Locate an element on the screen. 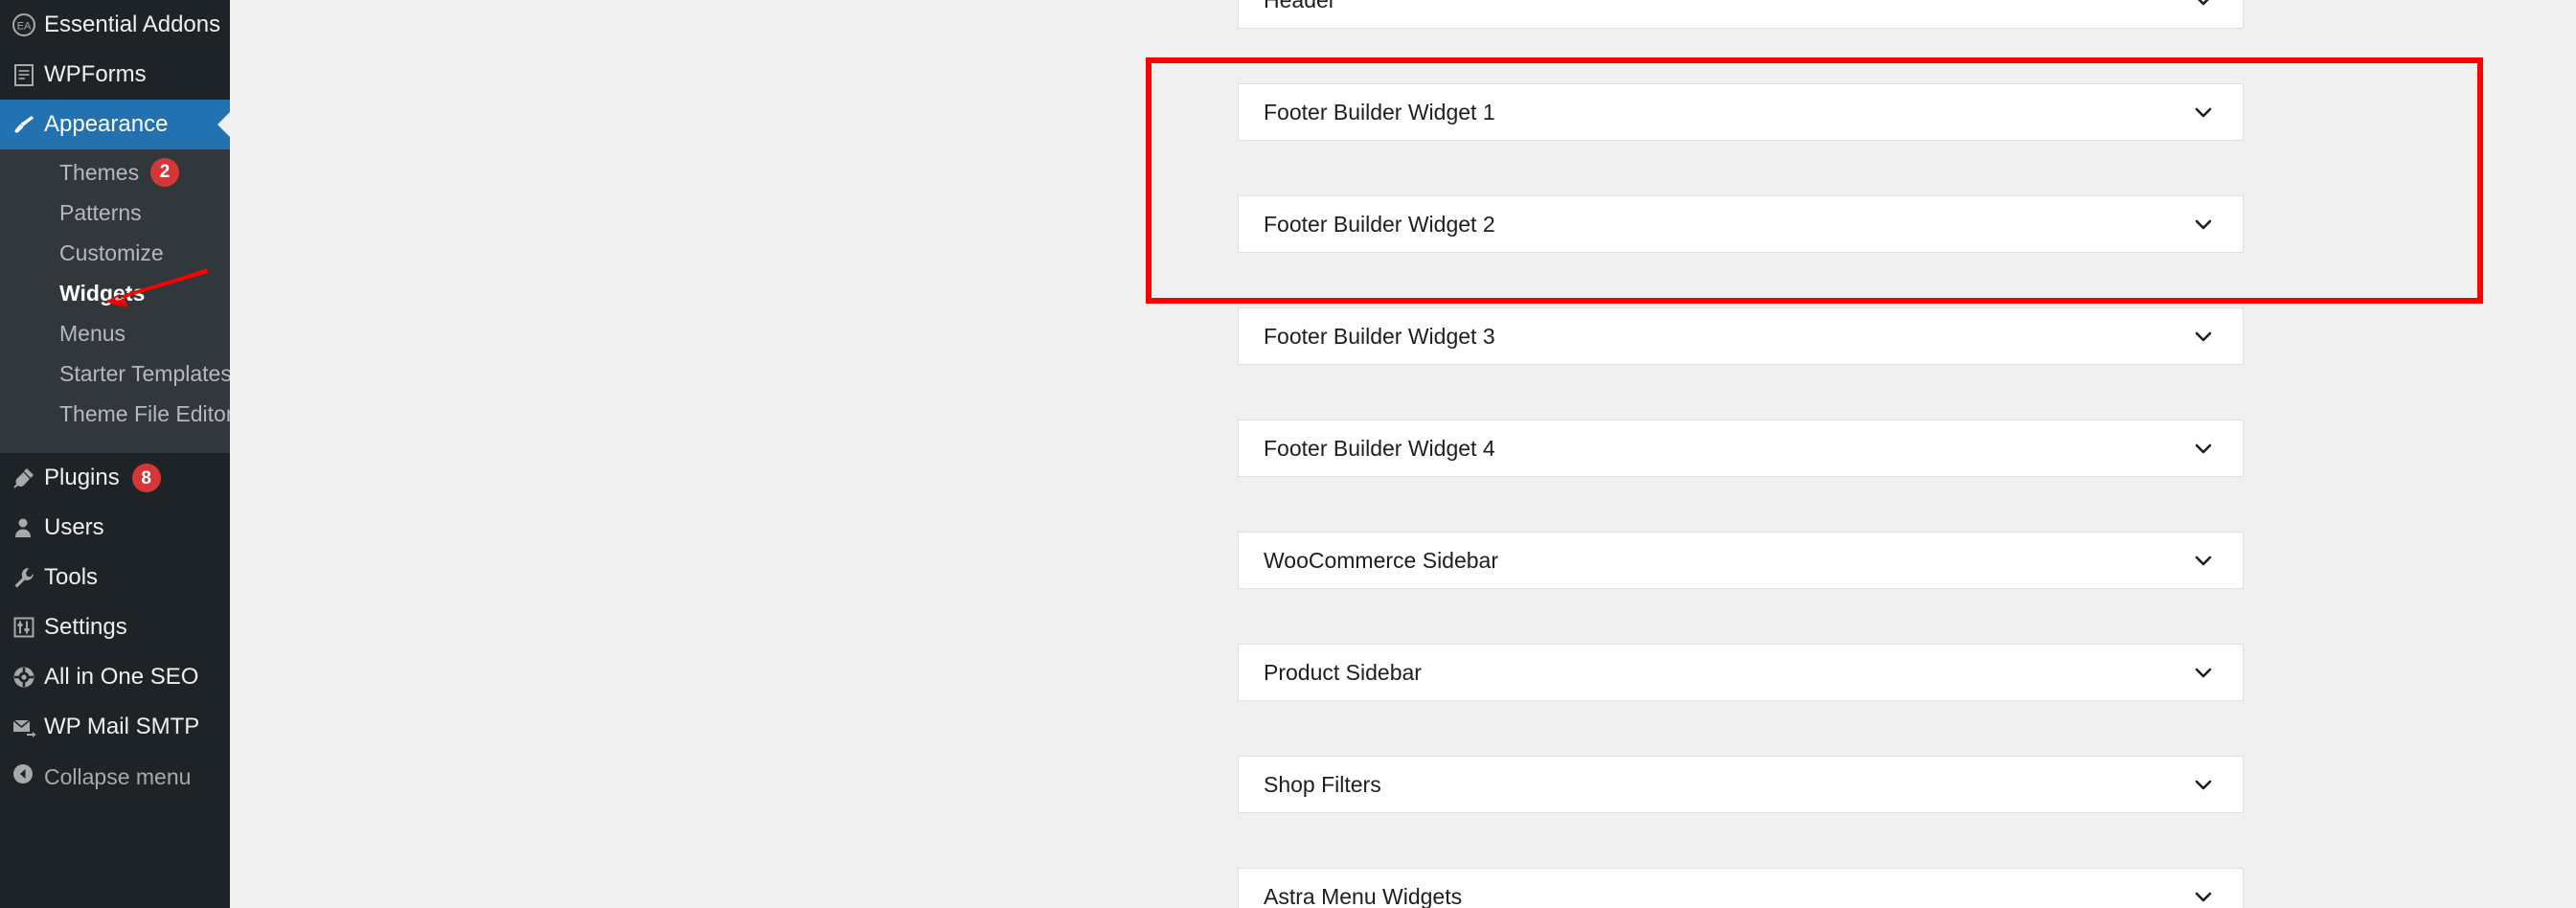 This screenshot has height=908, width=2576. widget-area-woocommerce-sidebar: WooCommerce Sidebar is located at coordinates (1741, 560).